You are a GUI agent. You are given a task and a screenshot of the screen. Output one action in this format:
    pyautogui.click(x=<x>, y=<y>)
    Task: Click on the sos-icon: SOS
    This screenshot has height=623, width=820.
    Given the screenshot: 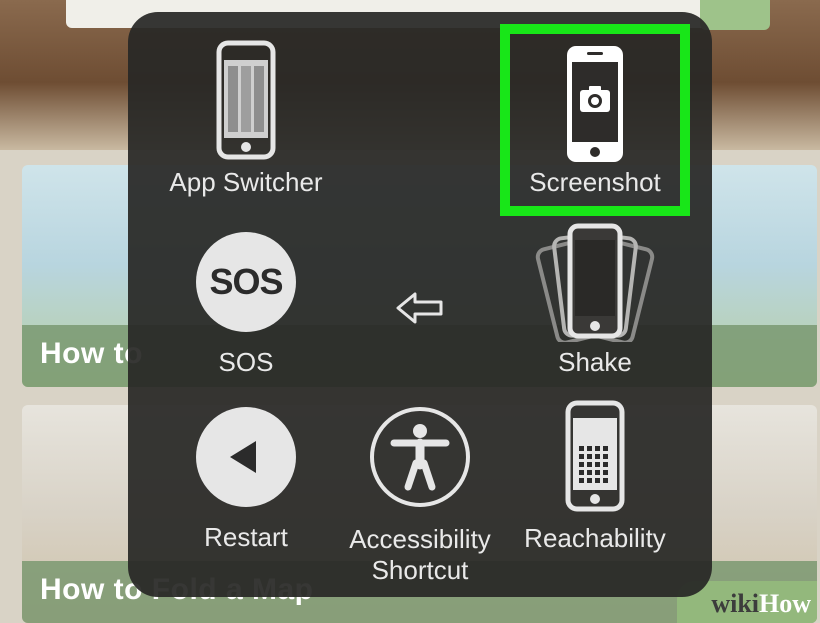 What is the action you would take?
    pyautogui.click(x=246, y=282)
    